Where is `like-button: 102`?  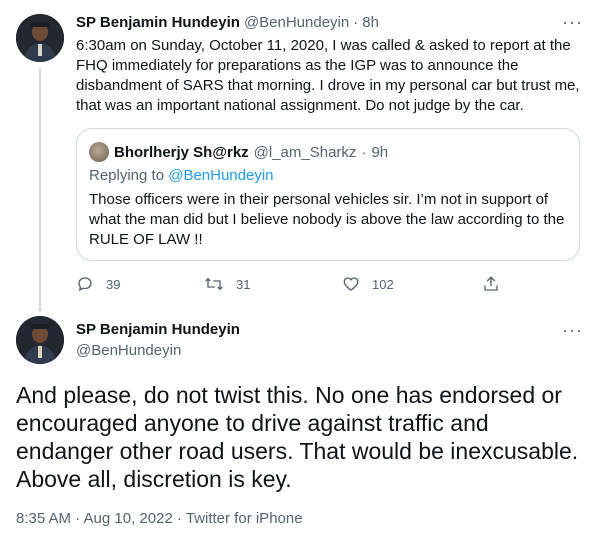
like-button: 102 is located at coordinates (368, 284).